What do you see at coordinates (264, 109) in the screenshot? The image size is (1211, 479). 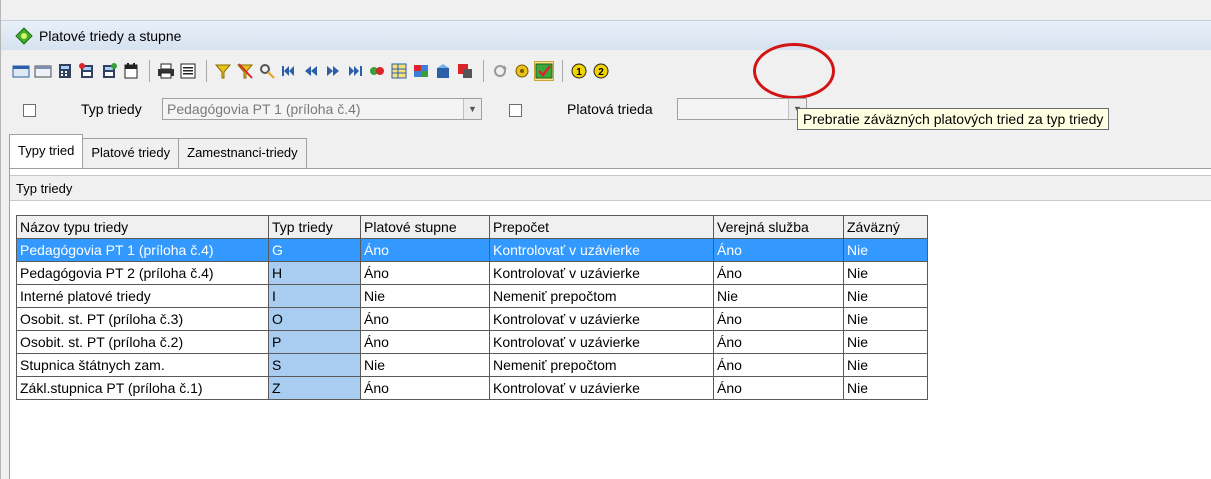 I see `type-filter-value: Pedagógovia PT 1 (príloha č.4)` at bounding box center [264, 109].